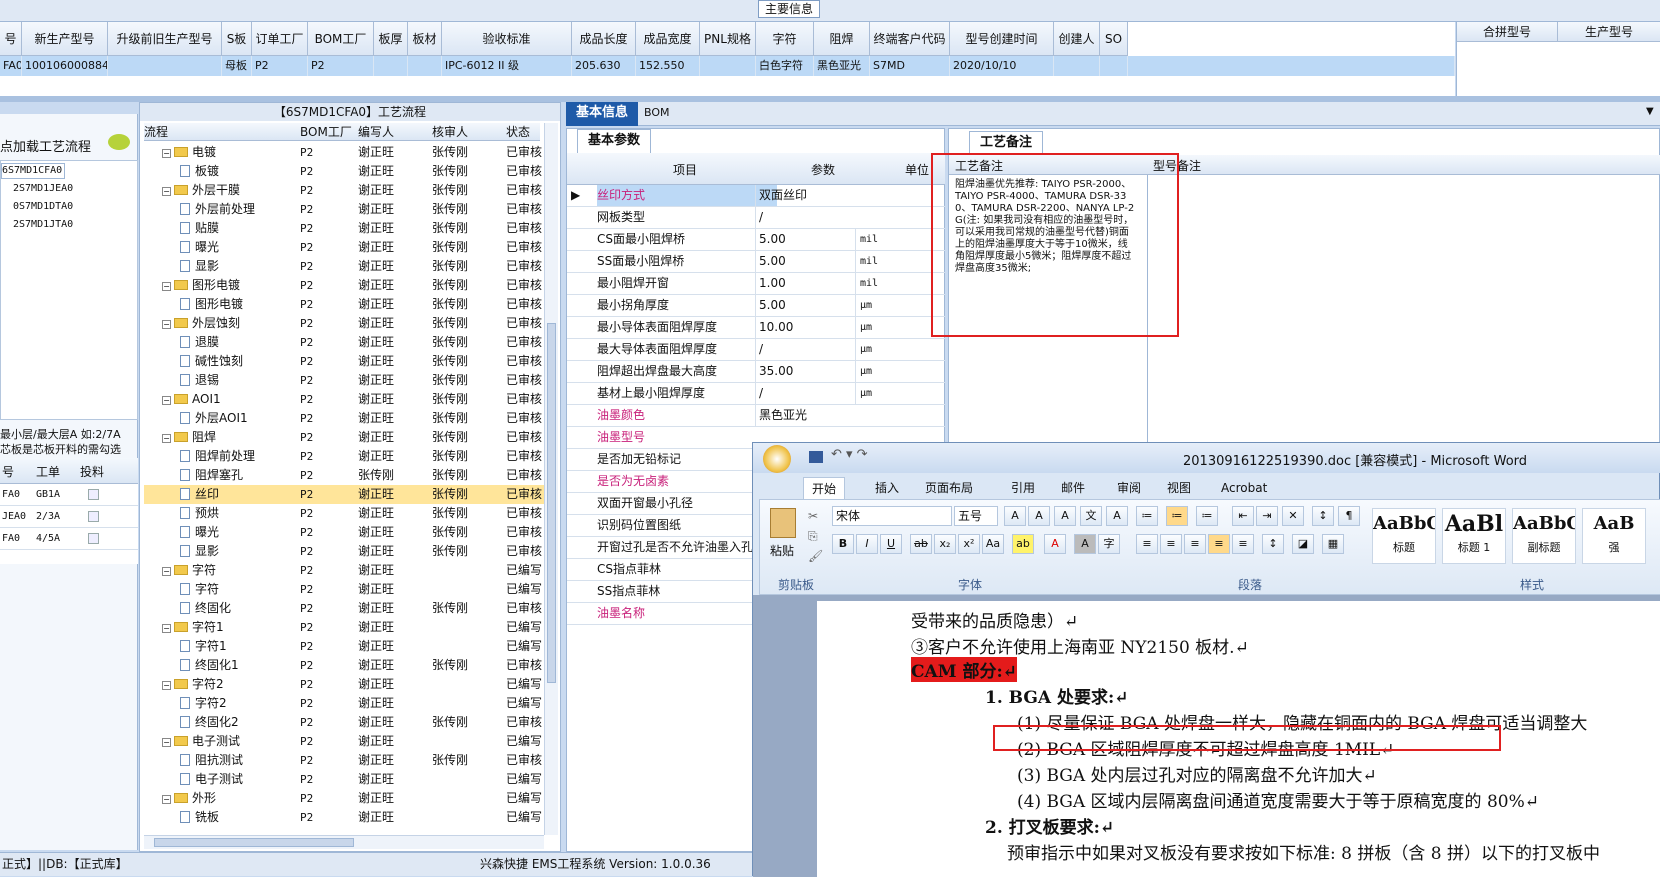 Image resolution: width=1660 pixels, height=877 pixels. What do you see at coordinates (391, 39) in the screenshot?
I see `column-header: 板厚` at bounding box center [391, 39].